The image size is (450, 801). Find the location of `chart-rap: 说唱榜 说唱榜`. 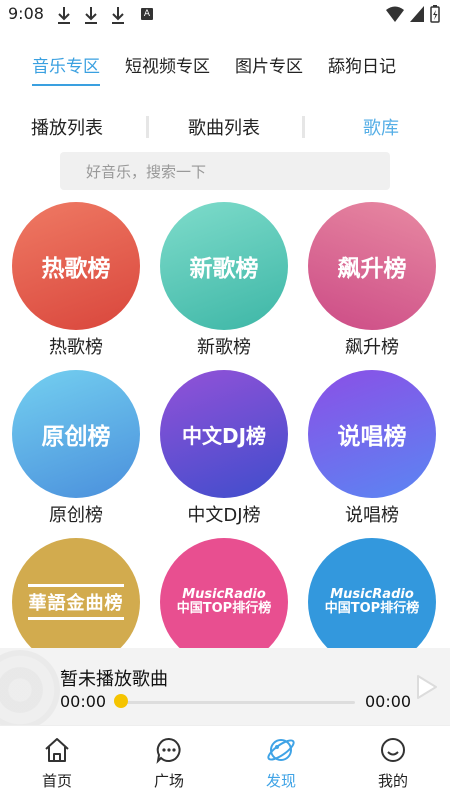

chart-rap: 说唱榜 说唱榜 is located at coordinates (372, 448).